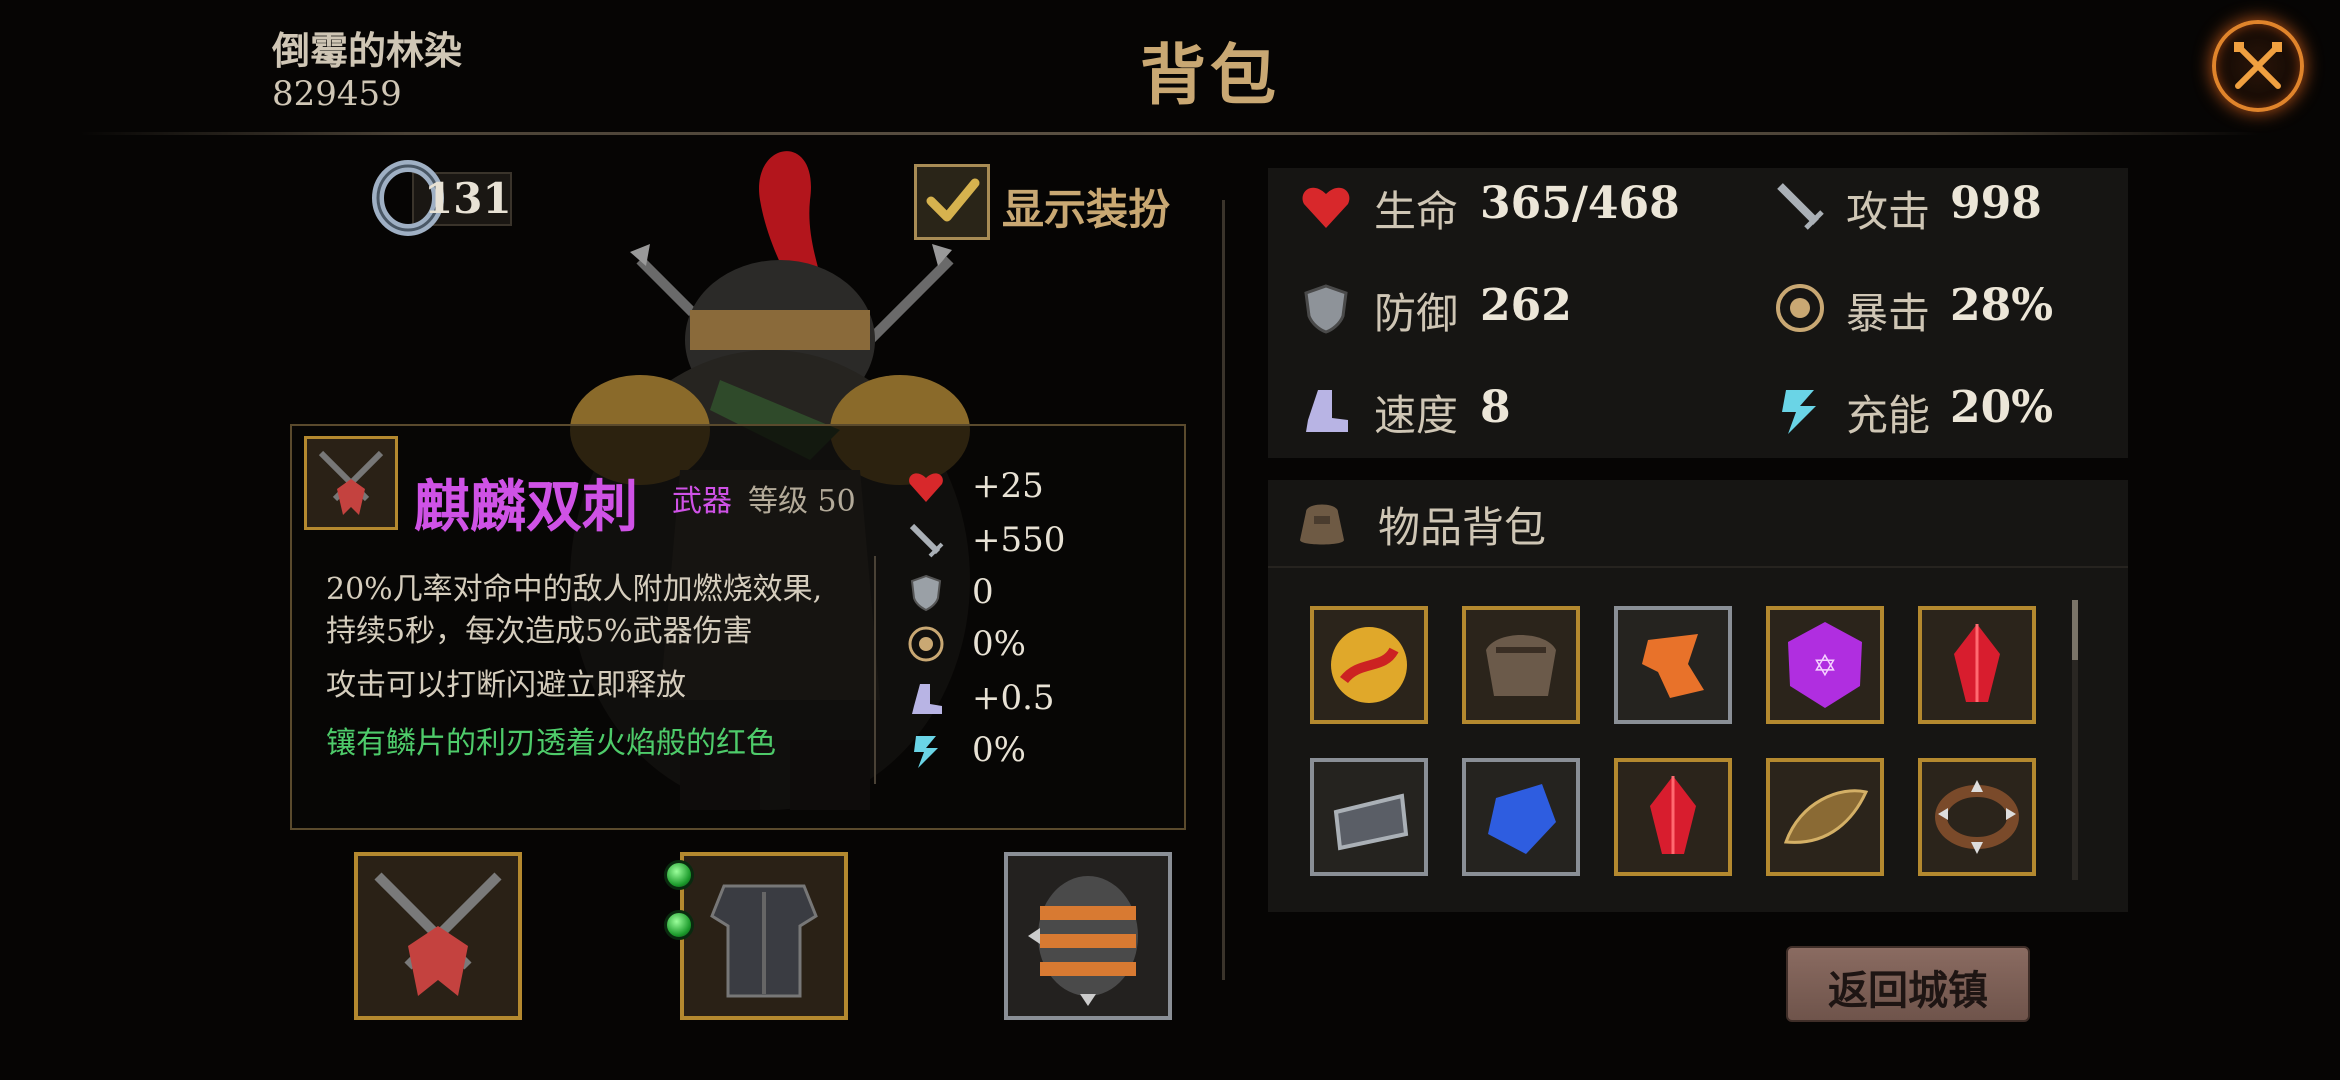  Describe the element at coordinates (802, 501) in the screenshot. I see `item-level: 等级 50` at that location.